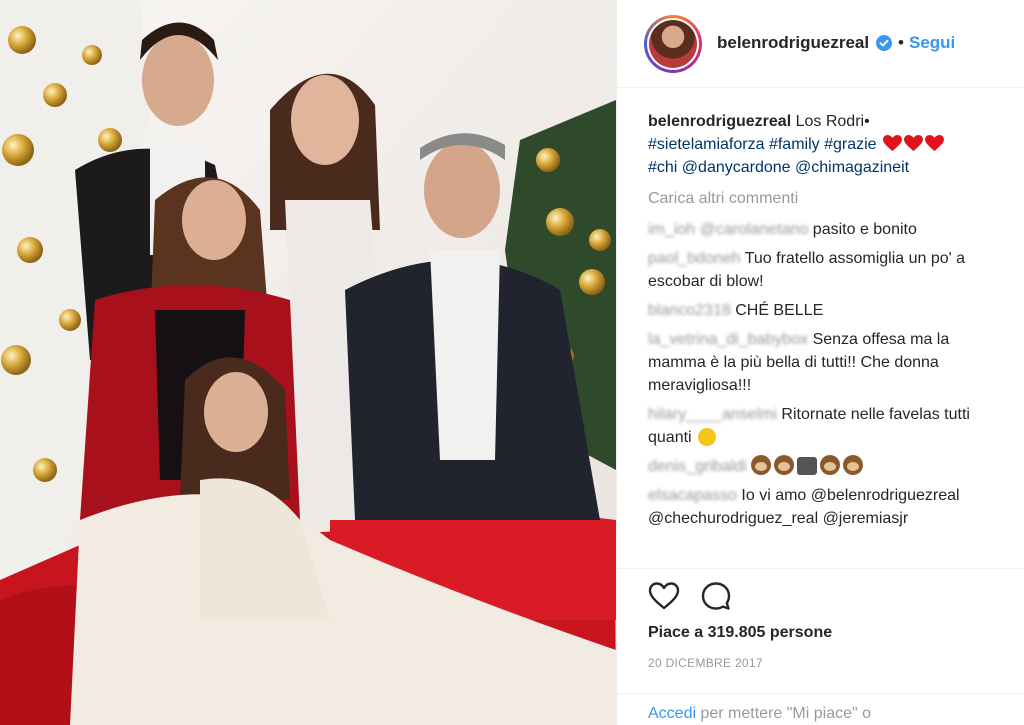  I want to click on comment: blanco2318 CHÉ BELLE, so click(828, 310).